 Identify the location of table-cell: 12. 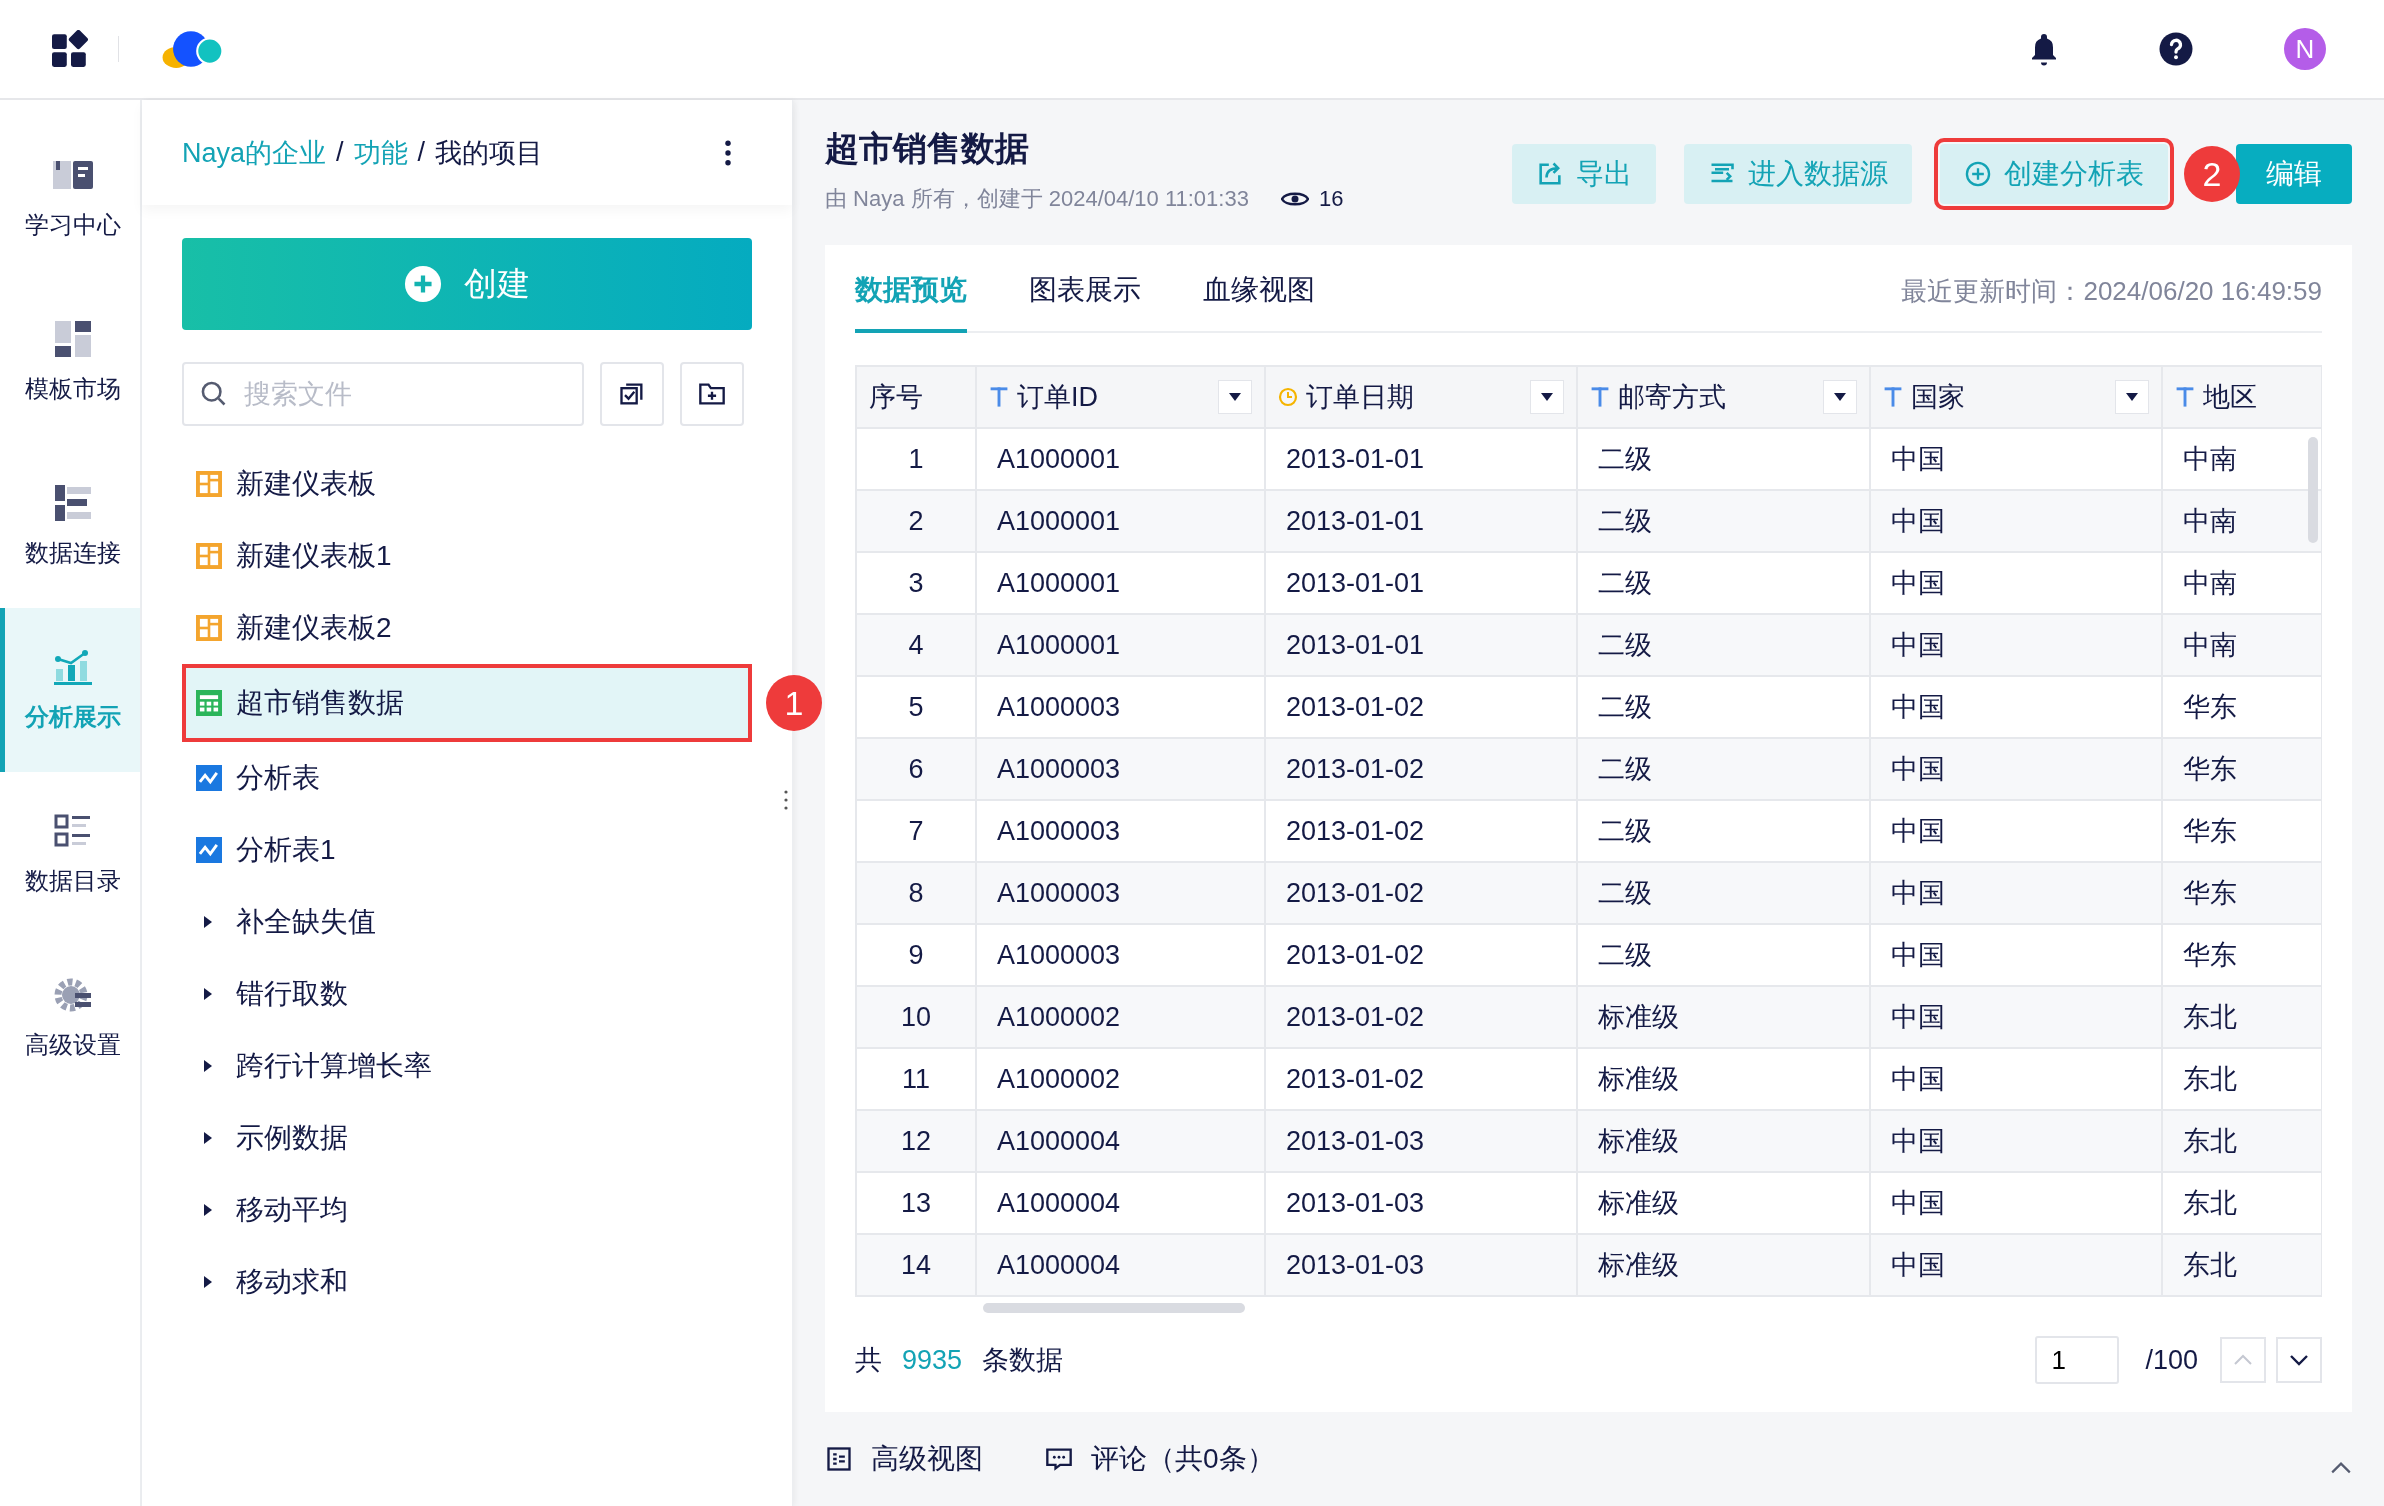
(916, 1141).